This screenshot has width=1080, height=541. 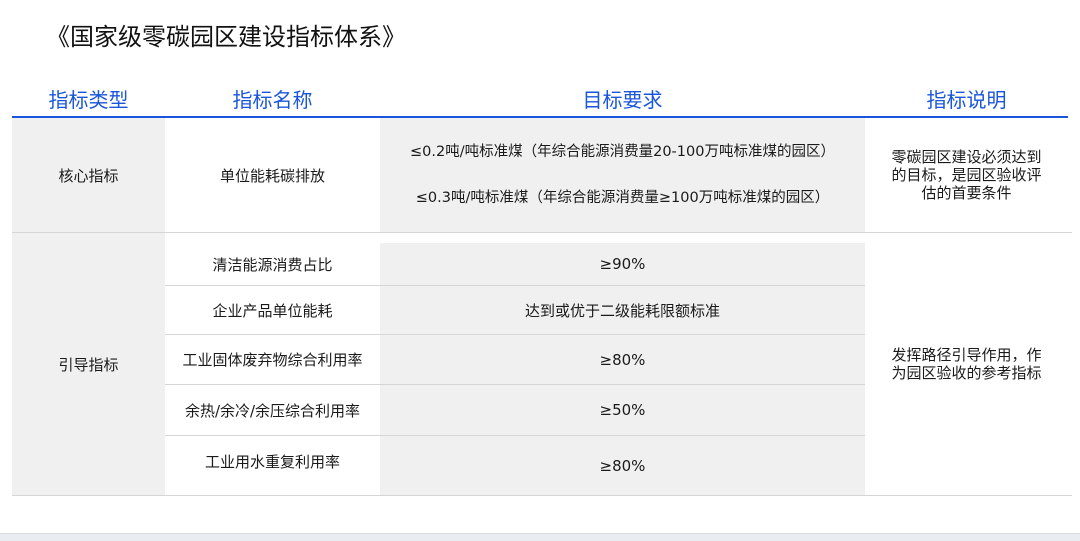 What do you see at coordinates (542, 495) in the screenshot?
I see `table-bottom-divider` at bounding box center [542, 495].